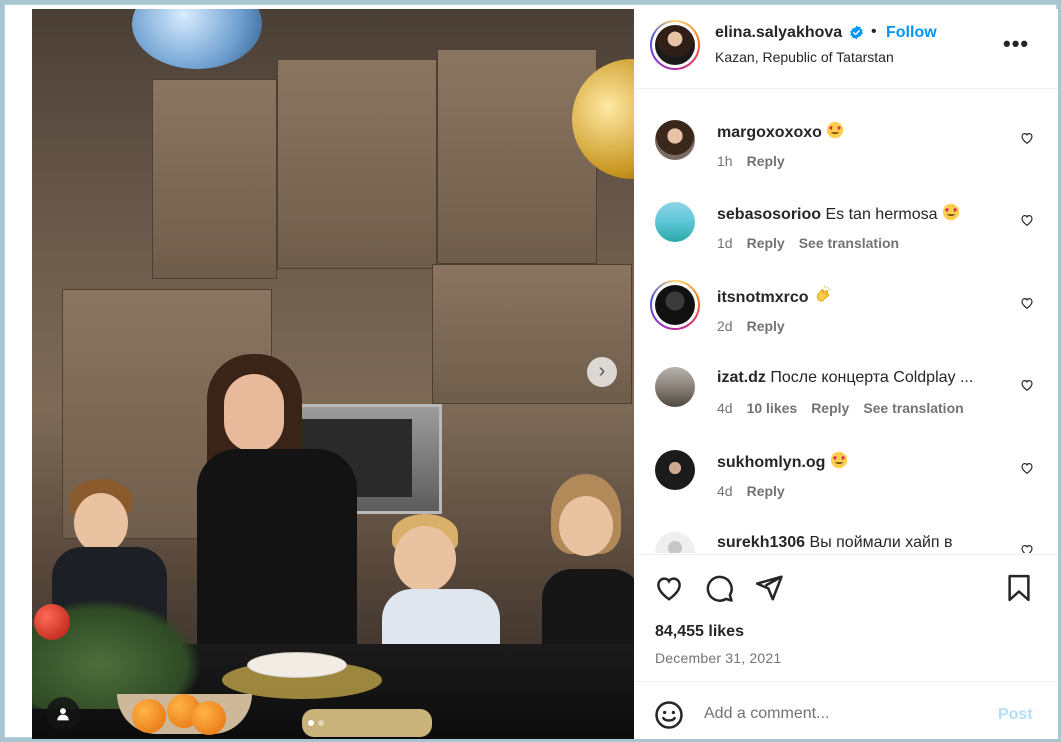  Describe the element at coordinates (867, 132) in the screenshot. I see `comment-text: margoxoxoxo` at that location.